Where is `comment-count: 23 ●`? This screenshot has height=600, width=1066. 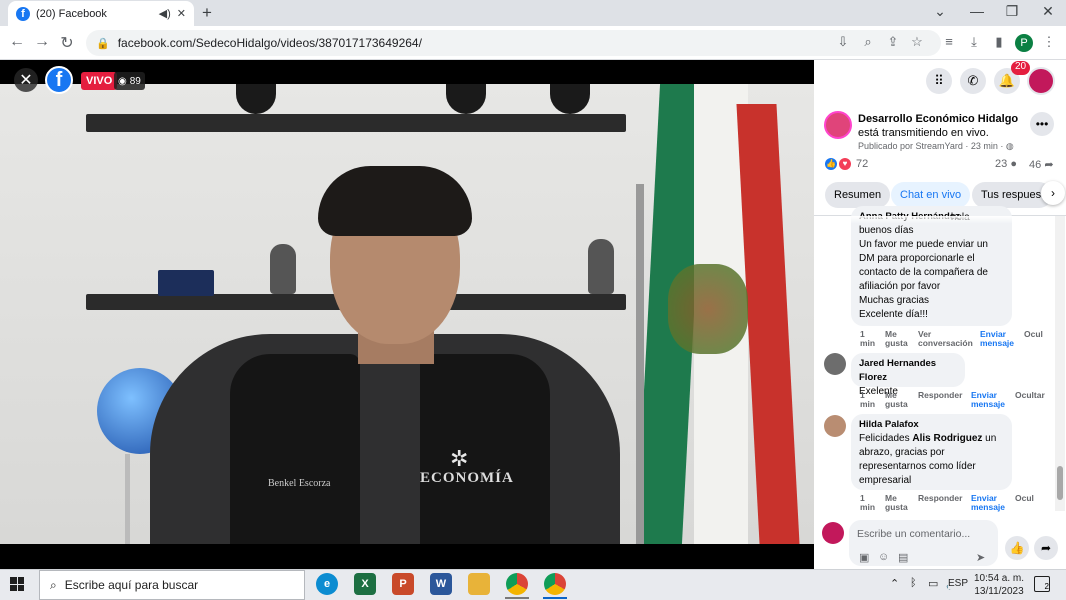 comment-count: 23 ● is located at coordinates (1006, 164).